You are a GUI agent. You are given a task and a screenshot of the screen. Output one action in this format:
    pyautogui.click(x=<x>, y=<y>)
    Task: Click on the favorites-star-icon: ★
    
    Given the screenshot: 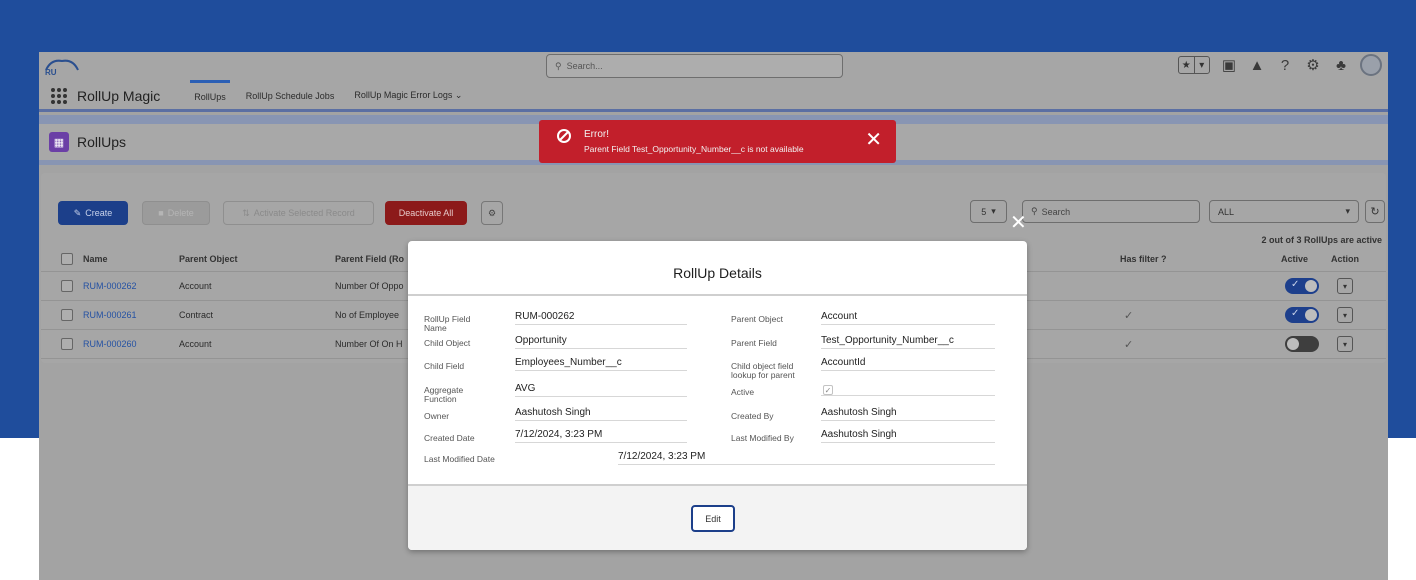 What is the action you would take?
    pyautogui.click(x=1186, y=65)
    